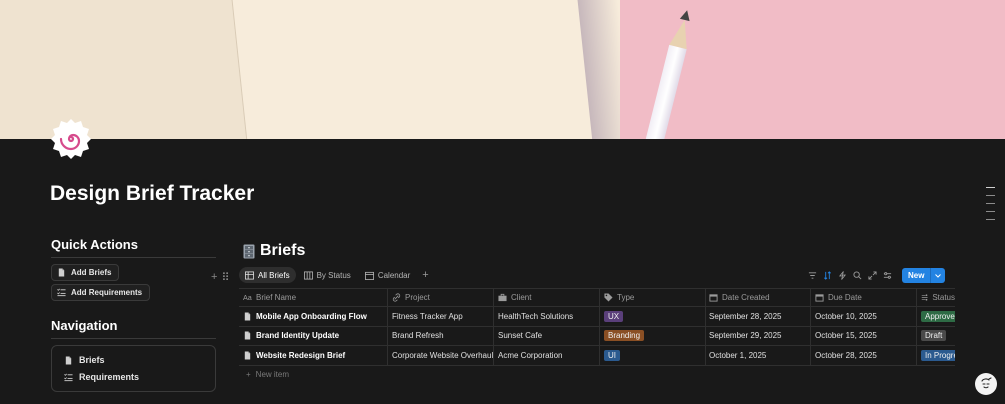  I want to click on type-tag: UX, so click(614, 316).